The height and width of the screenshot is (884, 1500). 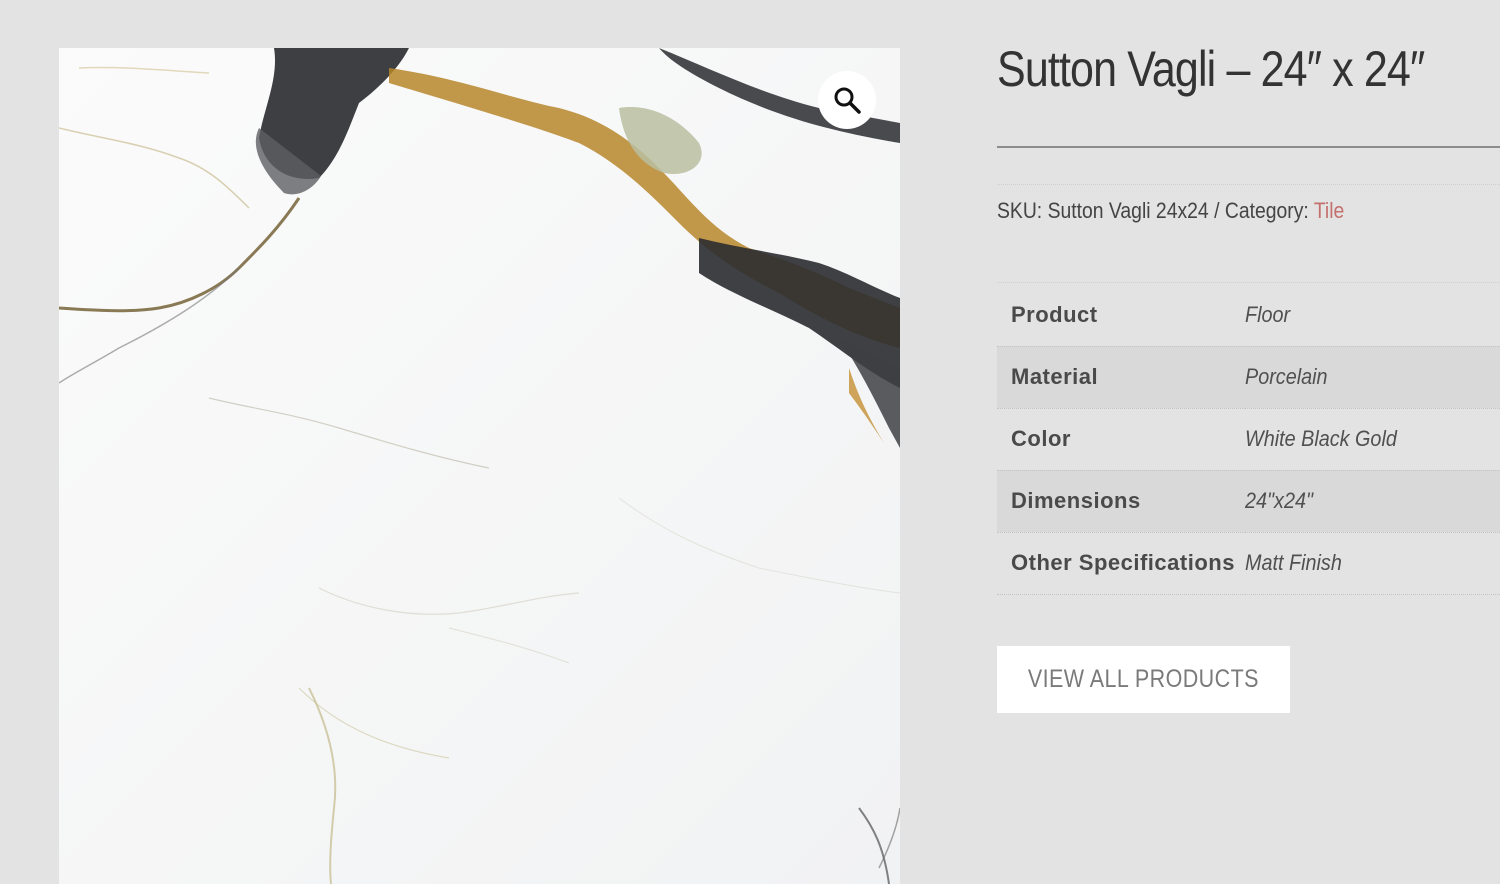 What do you see at coordinates (1279, 500) in the screenshot?
I see `attribute-value: 24"x24"` at bounding box center [1279, 500].